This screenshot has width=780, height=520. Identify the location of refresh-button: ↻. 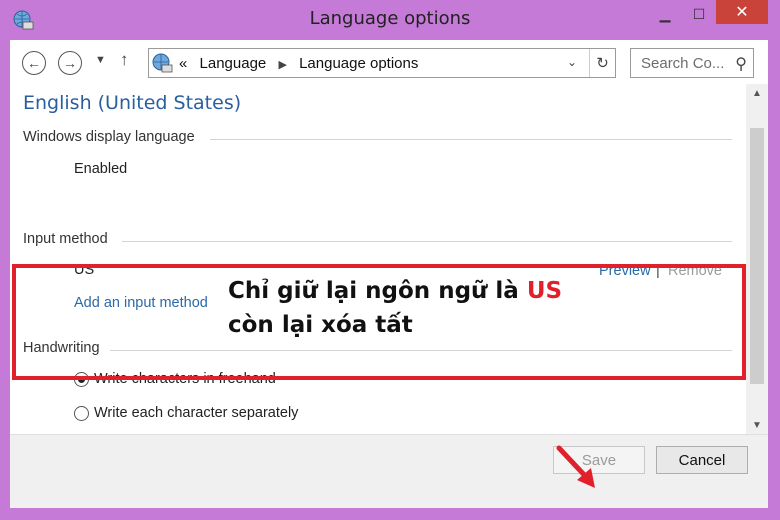
(602, 63).